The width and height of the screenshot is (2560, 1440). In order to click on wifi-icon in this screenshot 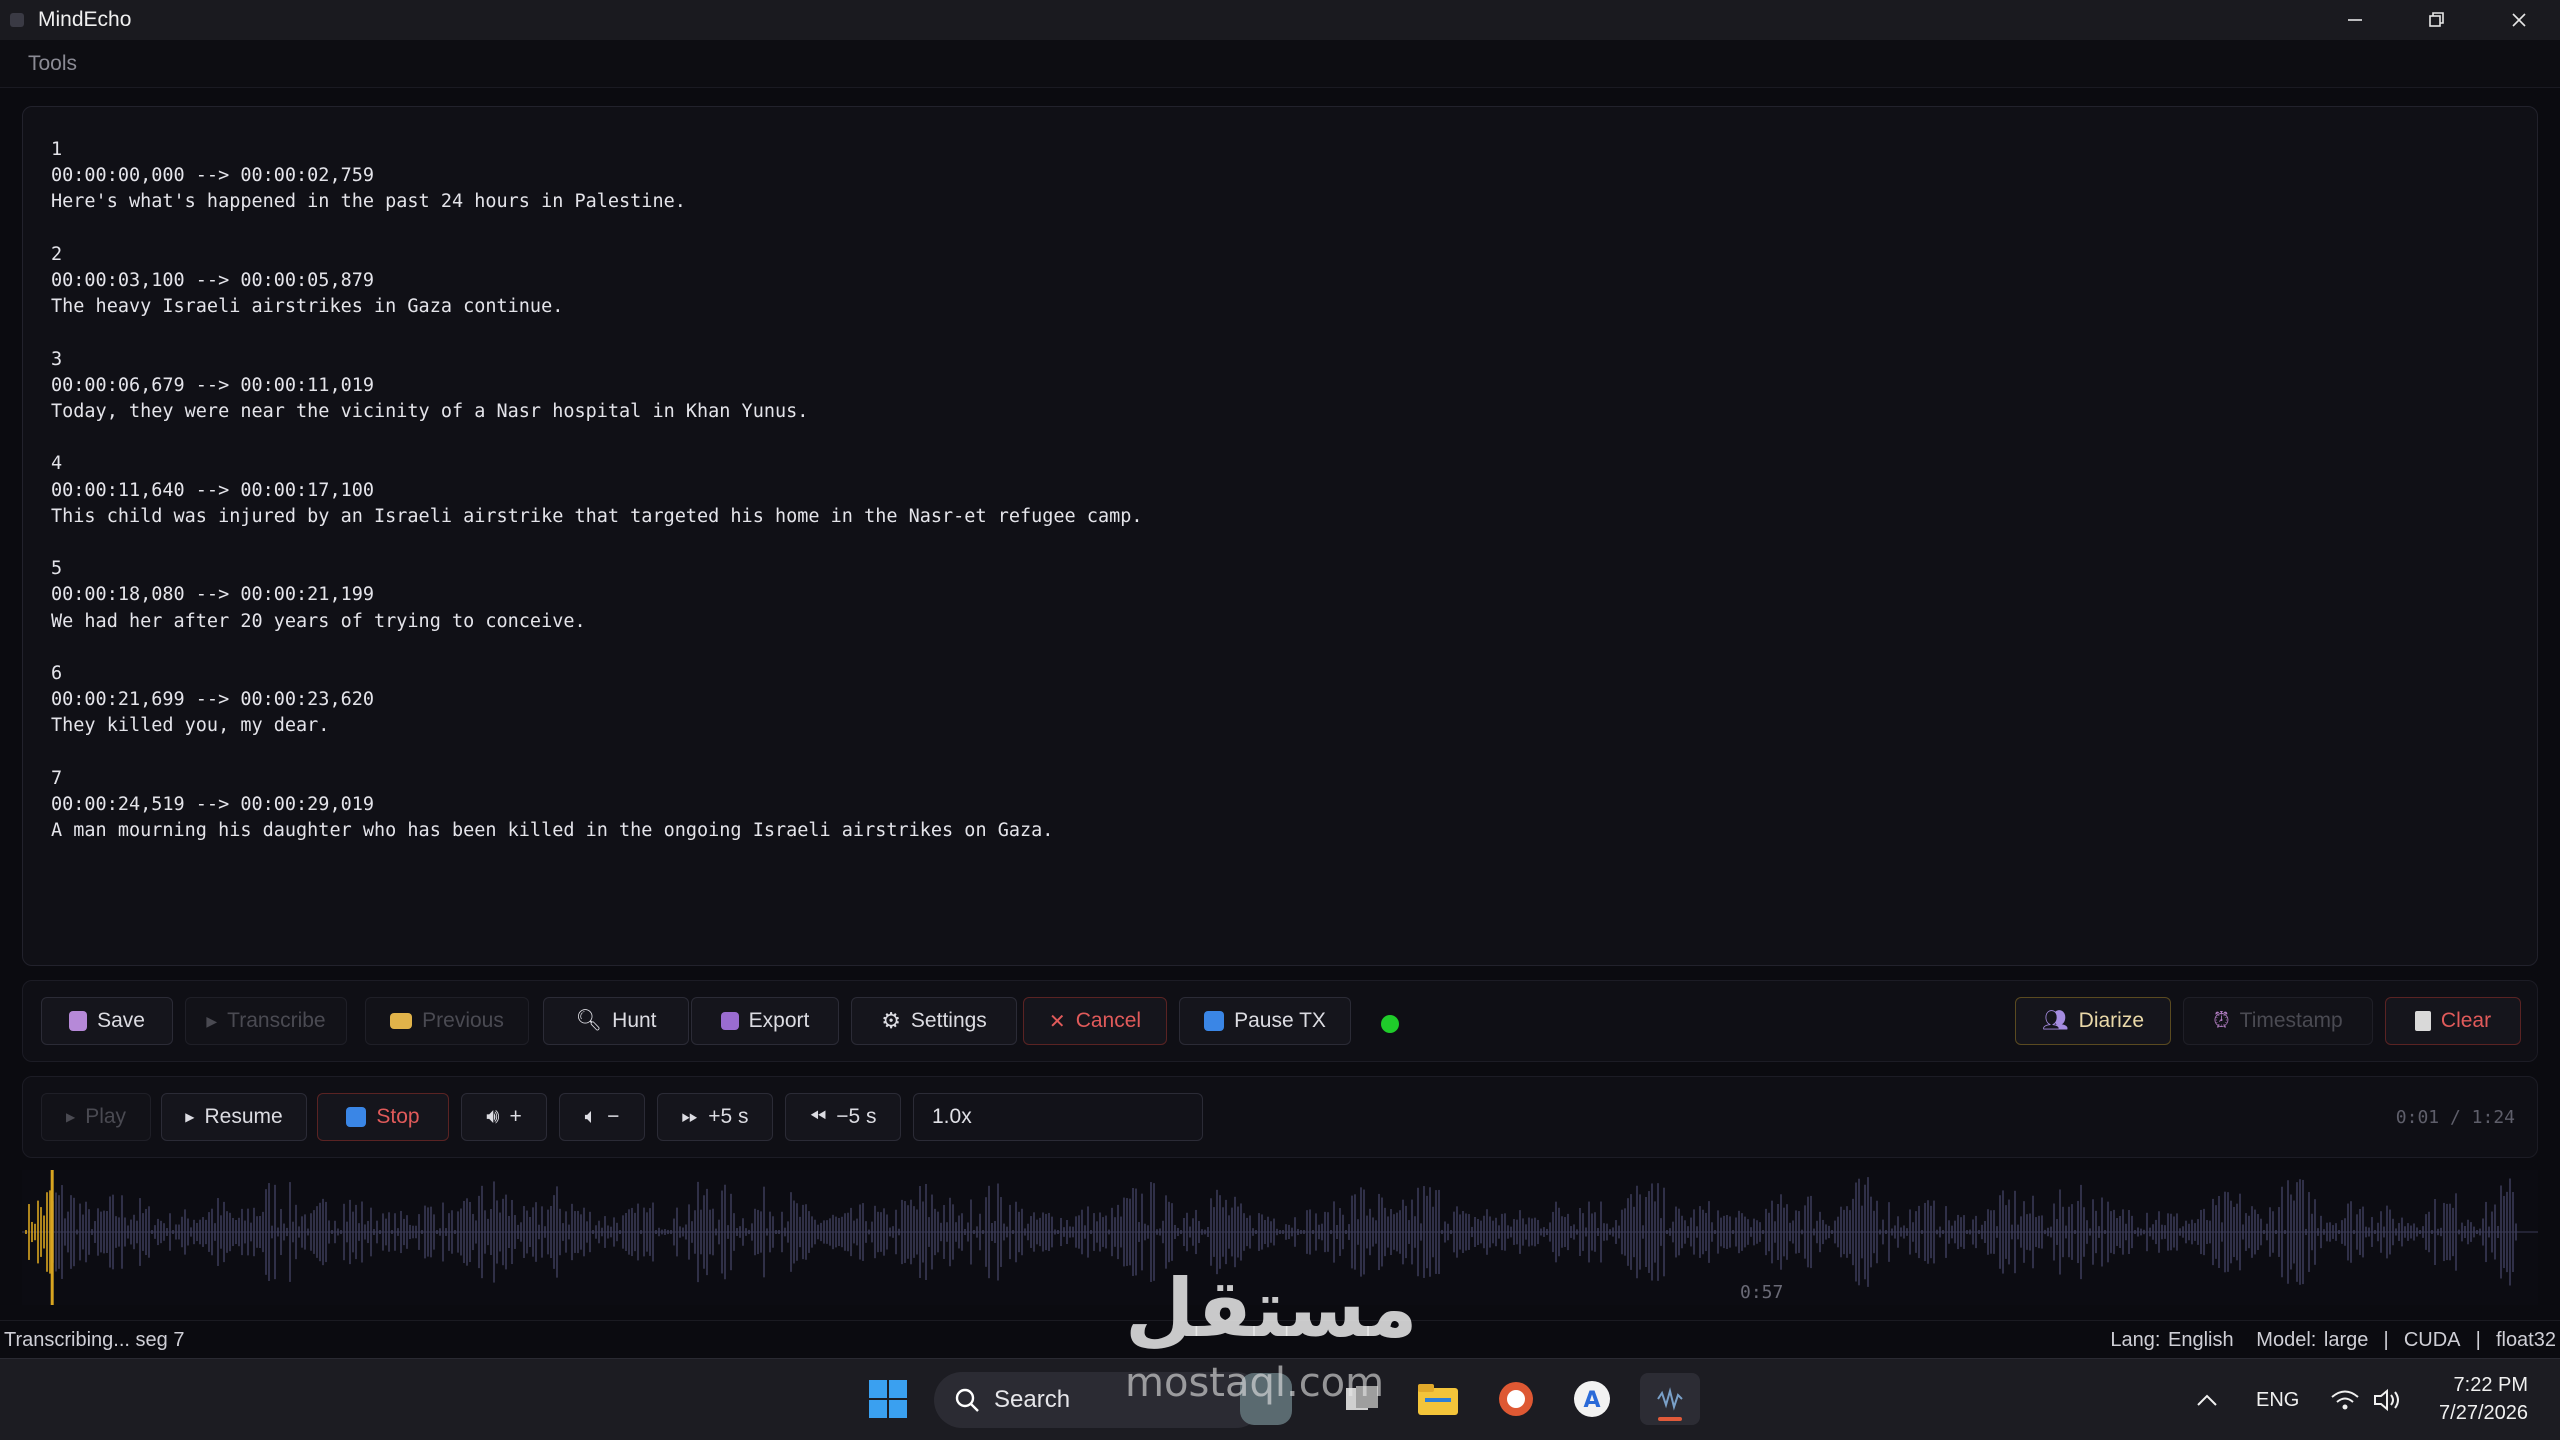, I will do `click(2345, 1399)`.